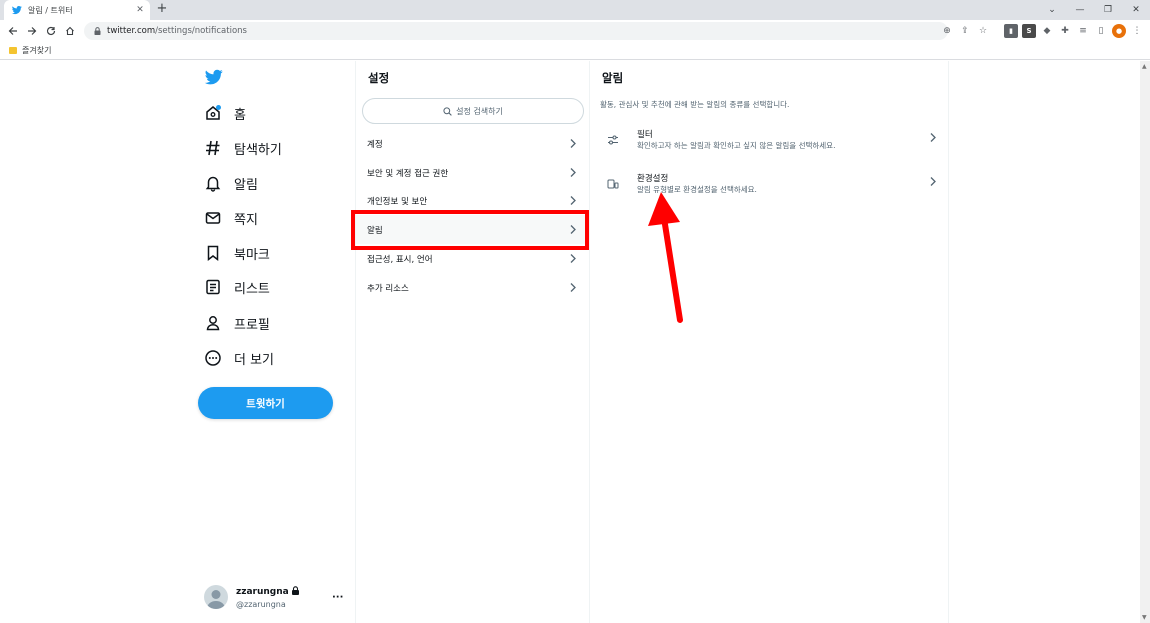  What do you see at coordinates (408, 173) in the screenshot?
I see `settings-item-label: 보안 및 계정 접근 권한` at bounding box center [408, 173].